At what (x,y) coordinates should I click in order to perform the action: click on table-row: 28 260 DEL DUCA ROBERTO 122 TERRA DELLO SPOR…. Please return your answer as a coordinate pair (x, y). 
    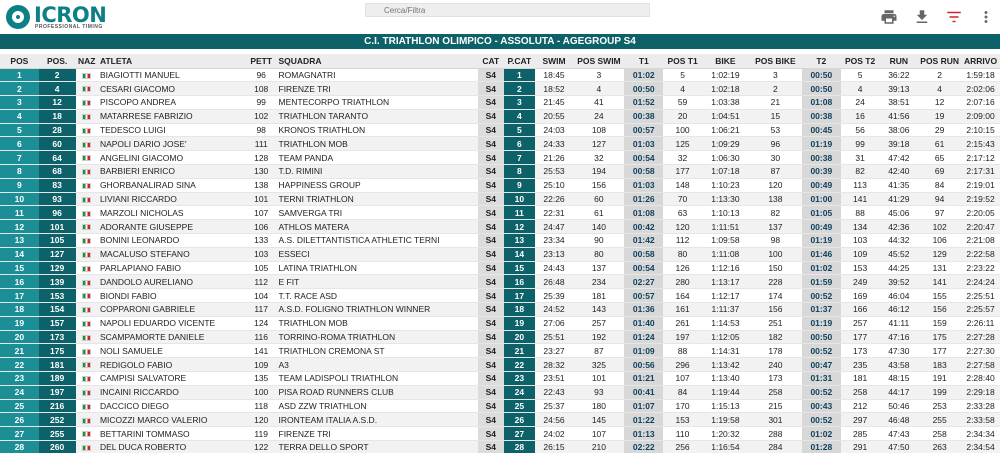
    Looking at the image, I should click on (500, 446).